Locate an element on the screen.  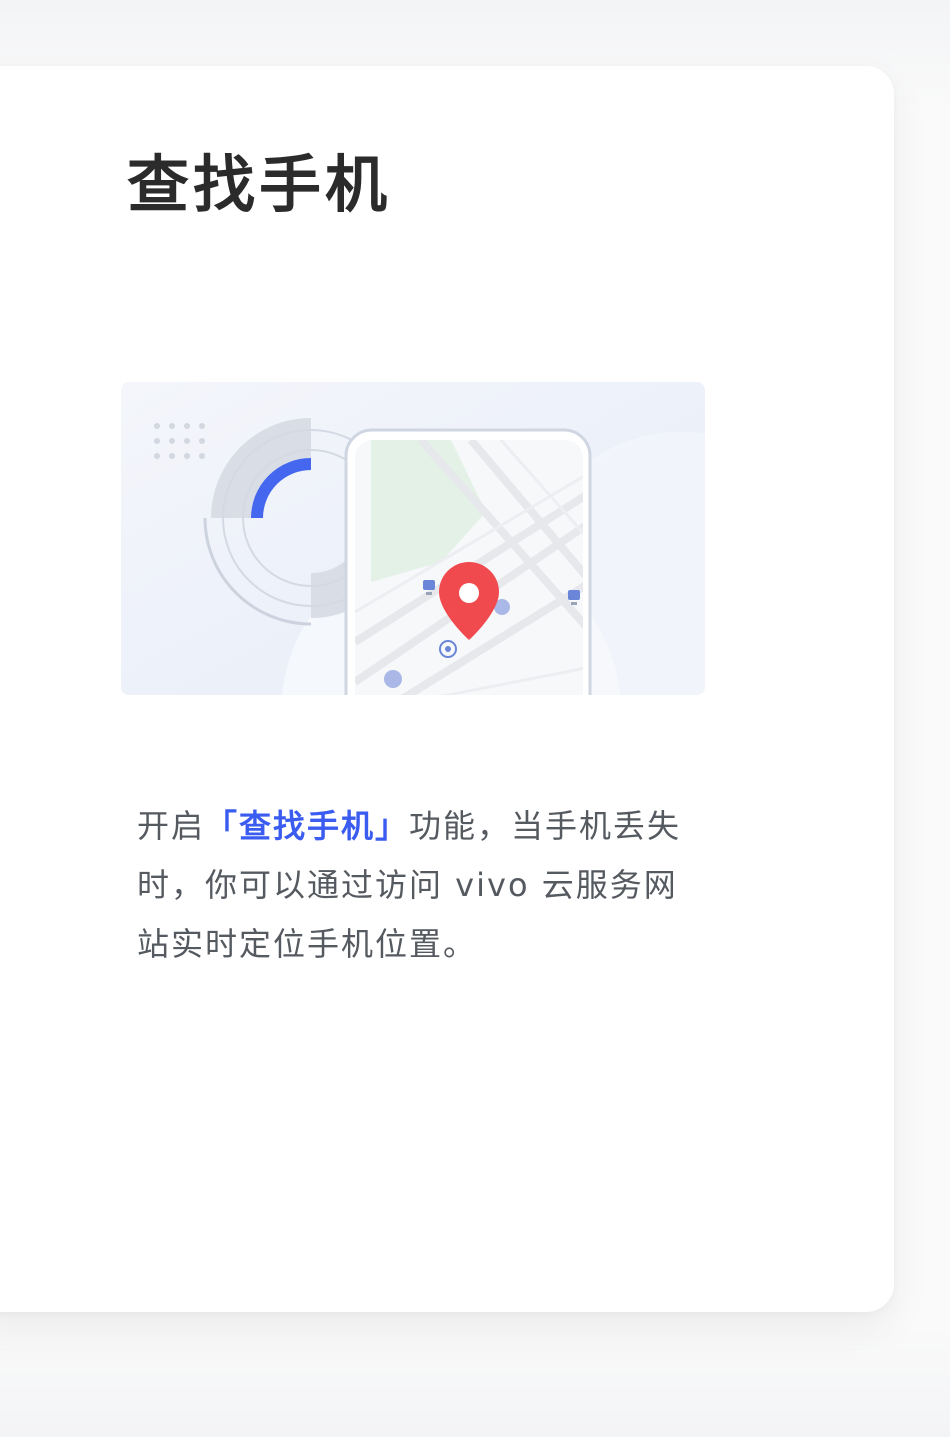
find-phone-illustration is located at coordinates (413, 538).